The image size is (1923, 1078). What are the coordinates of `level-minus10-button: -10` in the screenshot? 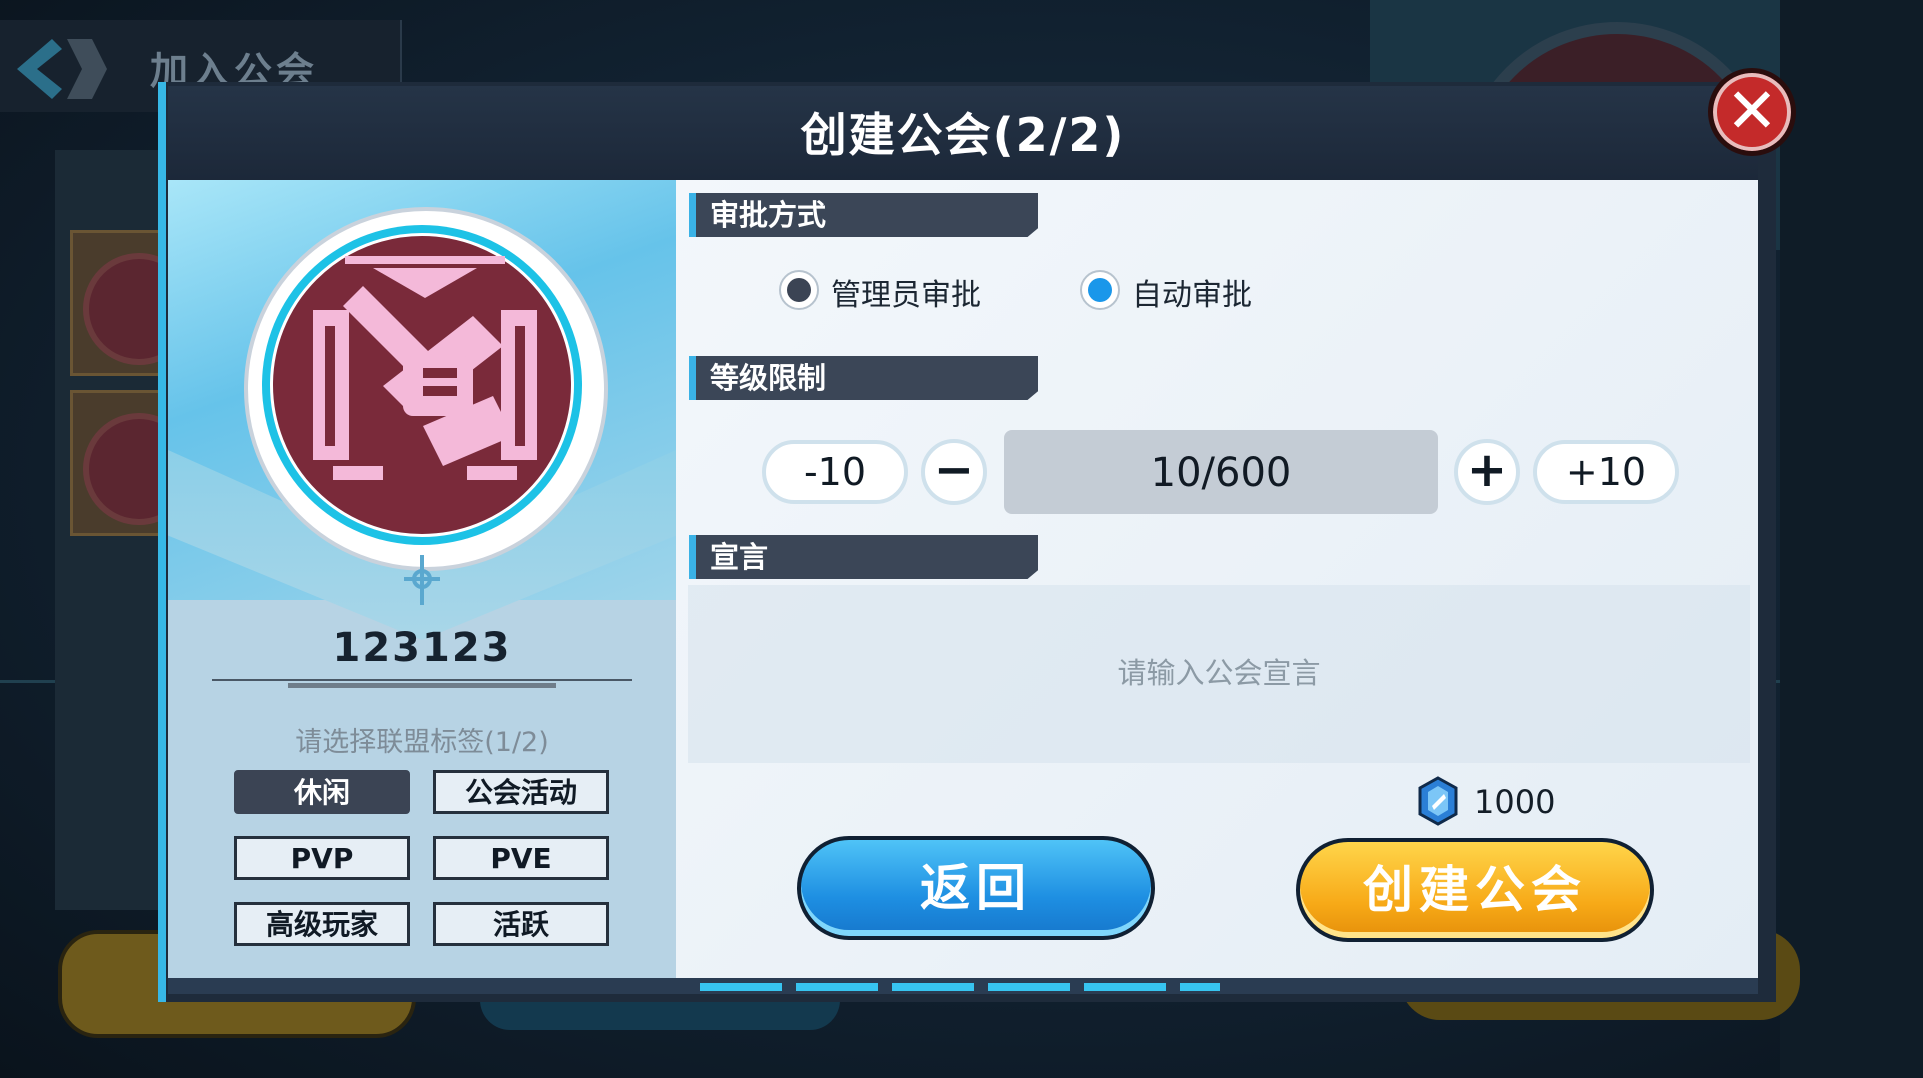 It's located at (835, 472).